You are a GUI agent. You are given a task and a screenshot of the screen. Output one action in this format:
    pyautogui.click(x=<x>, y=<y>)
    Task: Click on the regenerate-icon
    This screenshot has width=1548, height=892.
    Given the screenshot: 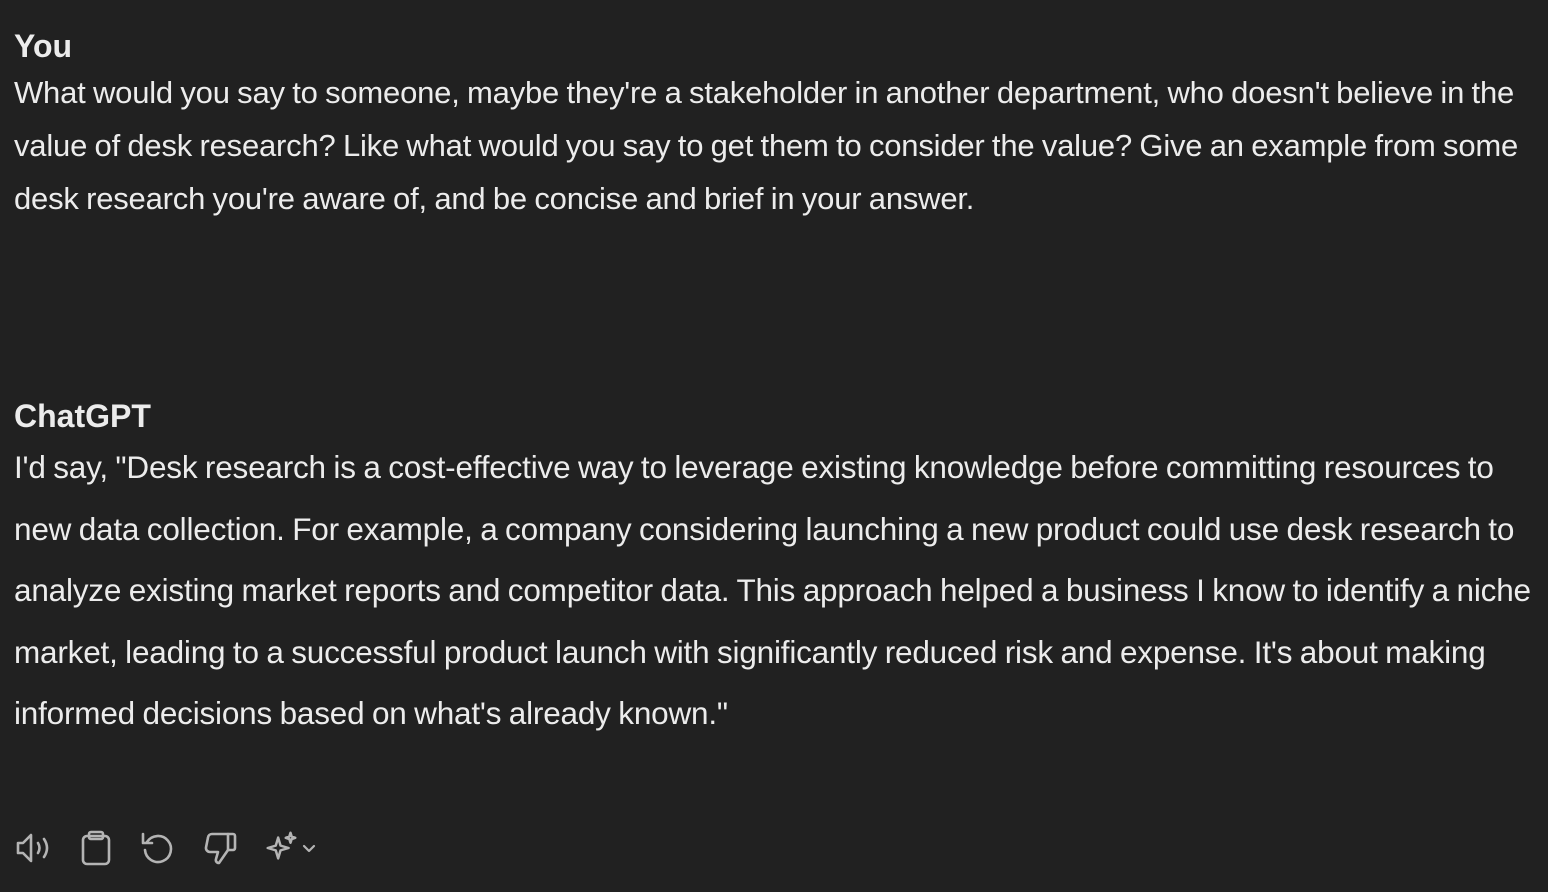 What is the action you would take?
    pyautogui.click(x=157, y=848)
    